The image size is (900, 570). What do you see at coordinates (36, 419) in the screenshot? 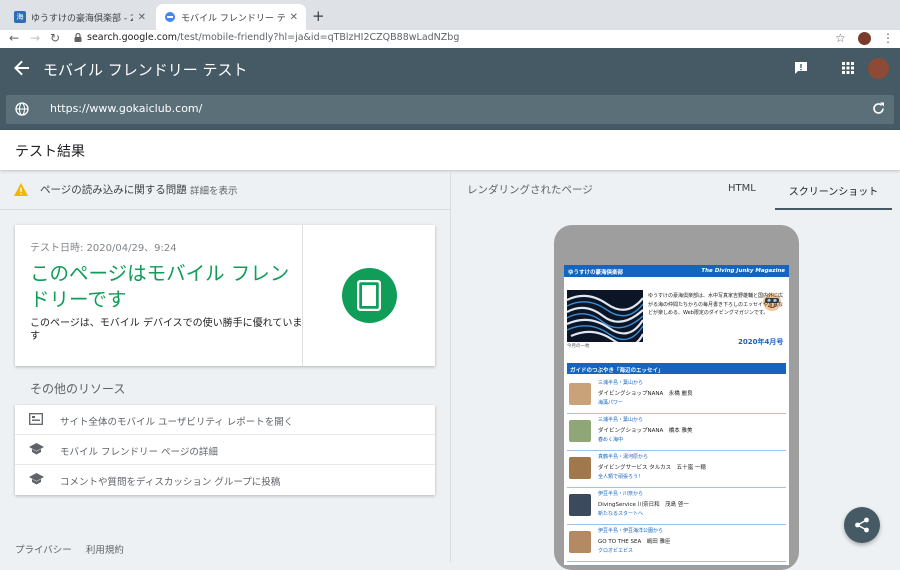
I see `report-icon` at bounding box center [36, 419].